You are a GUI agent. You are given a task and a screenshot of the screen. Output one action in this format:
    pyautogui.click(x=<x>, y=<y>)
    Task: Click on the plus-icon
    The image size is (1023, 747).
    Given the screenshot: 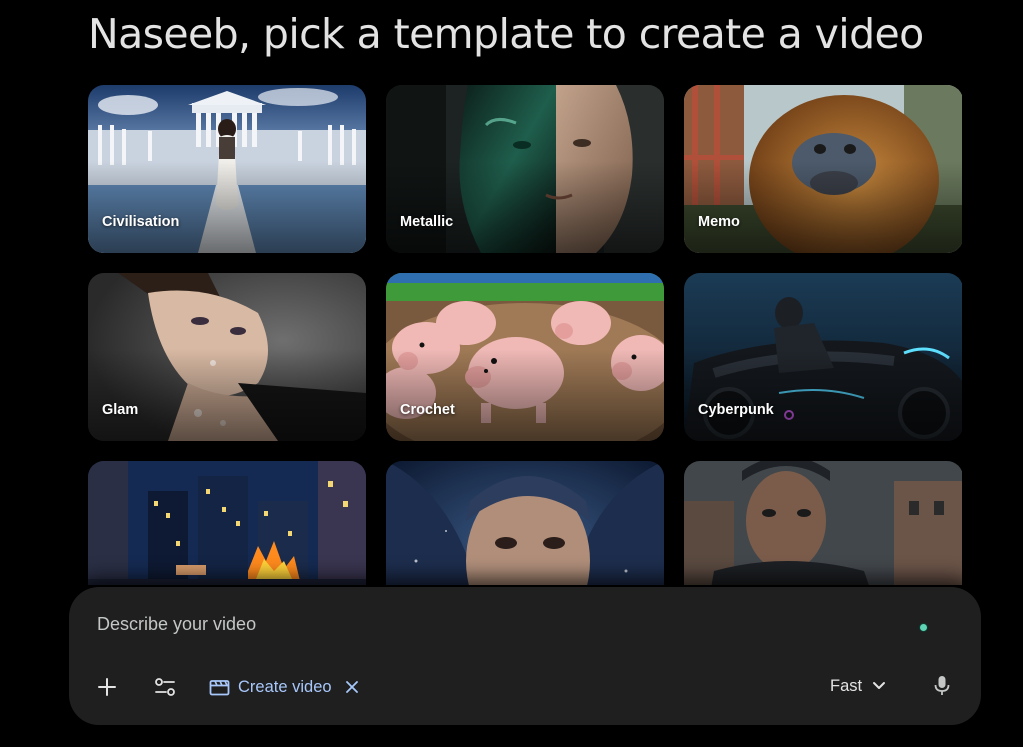 What is the action you would take?
    pyautogui.click(x=107, y=687)
    